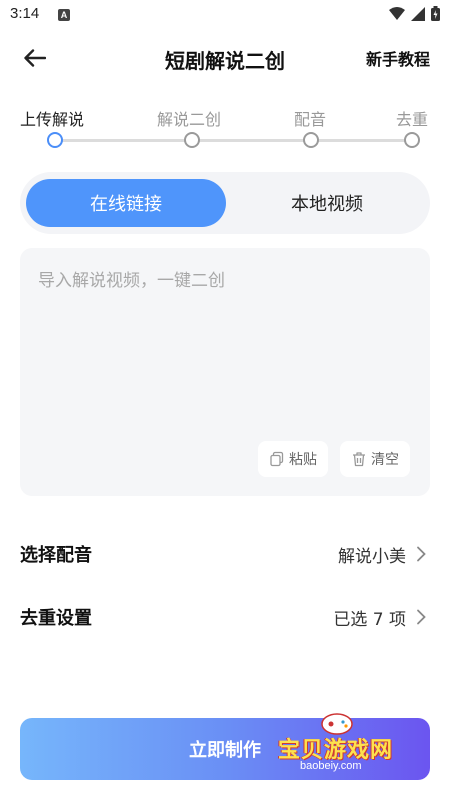  What do you see at coordinates (189, 119) in the screenshot?
I see `step-label-rewrite: 解说二创` at bounding box center [189, 119].